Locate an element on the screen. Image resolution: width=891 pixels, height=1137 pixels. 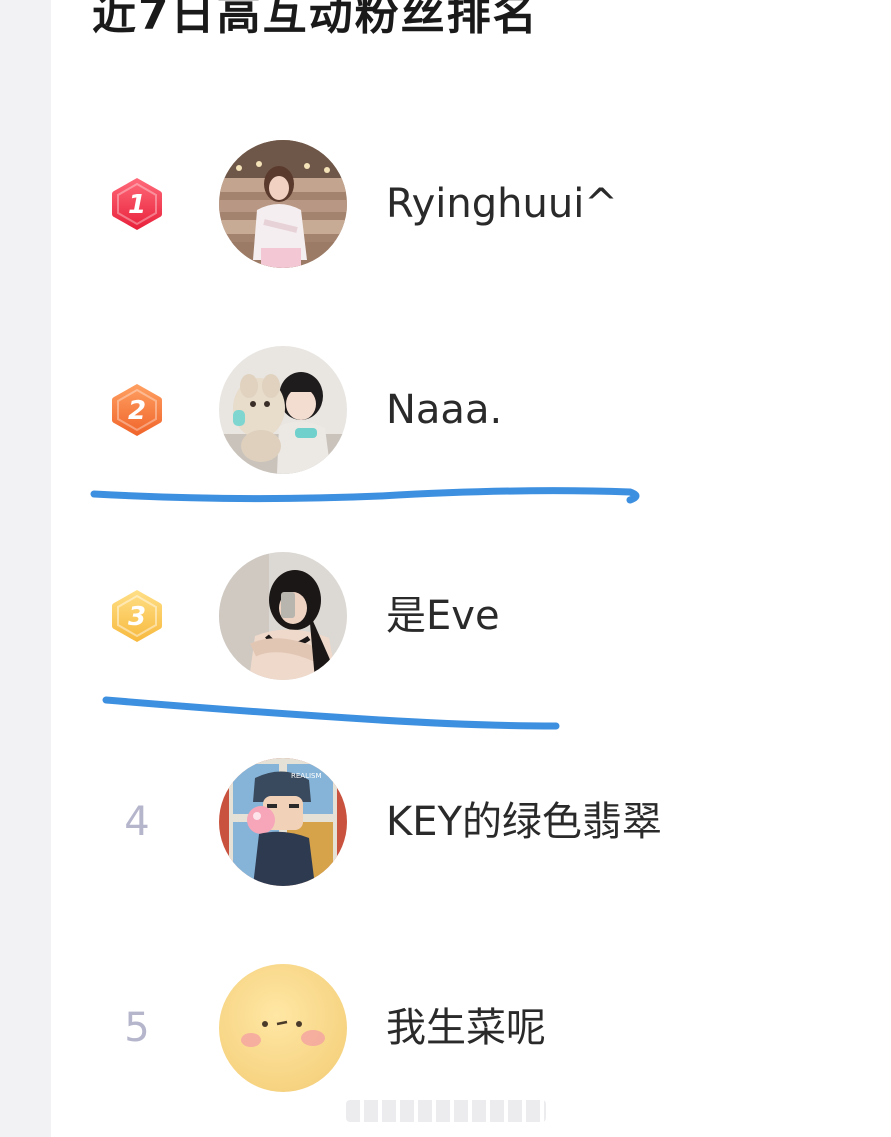
rank-3-label: 3 is located at coordinates (137, 617).